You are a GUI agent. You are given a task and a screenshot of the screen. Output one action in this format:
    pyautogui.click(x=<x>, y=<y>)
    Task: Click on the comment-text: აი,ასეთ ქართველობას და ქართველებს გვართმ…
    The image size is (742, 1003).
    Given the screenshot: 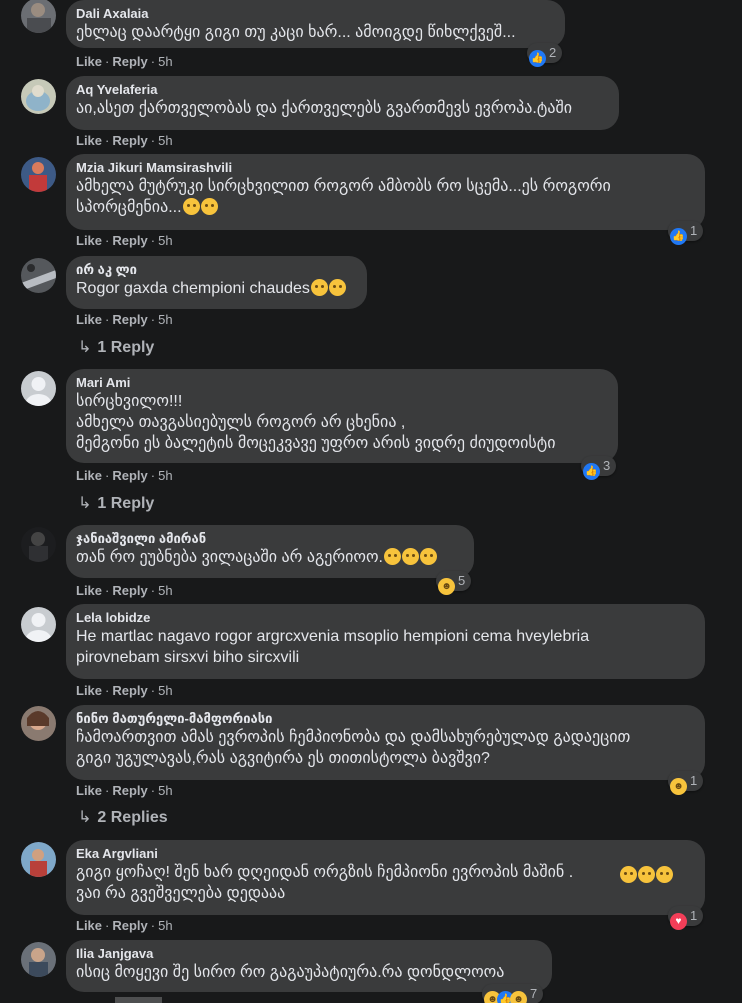 What is the action you would take?
    pyautogui.click(x=324, y=108)
    